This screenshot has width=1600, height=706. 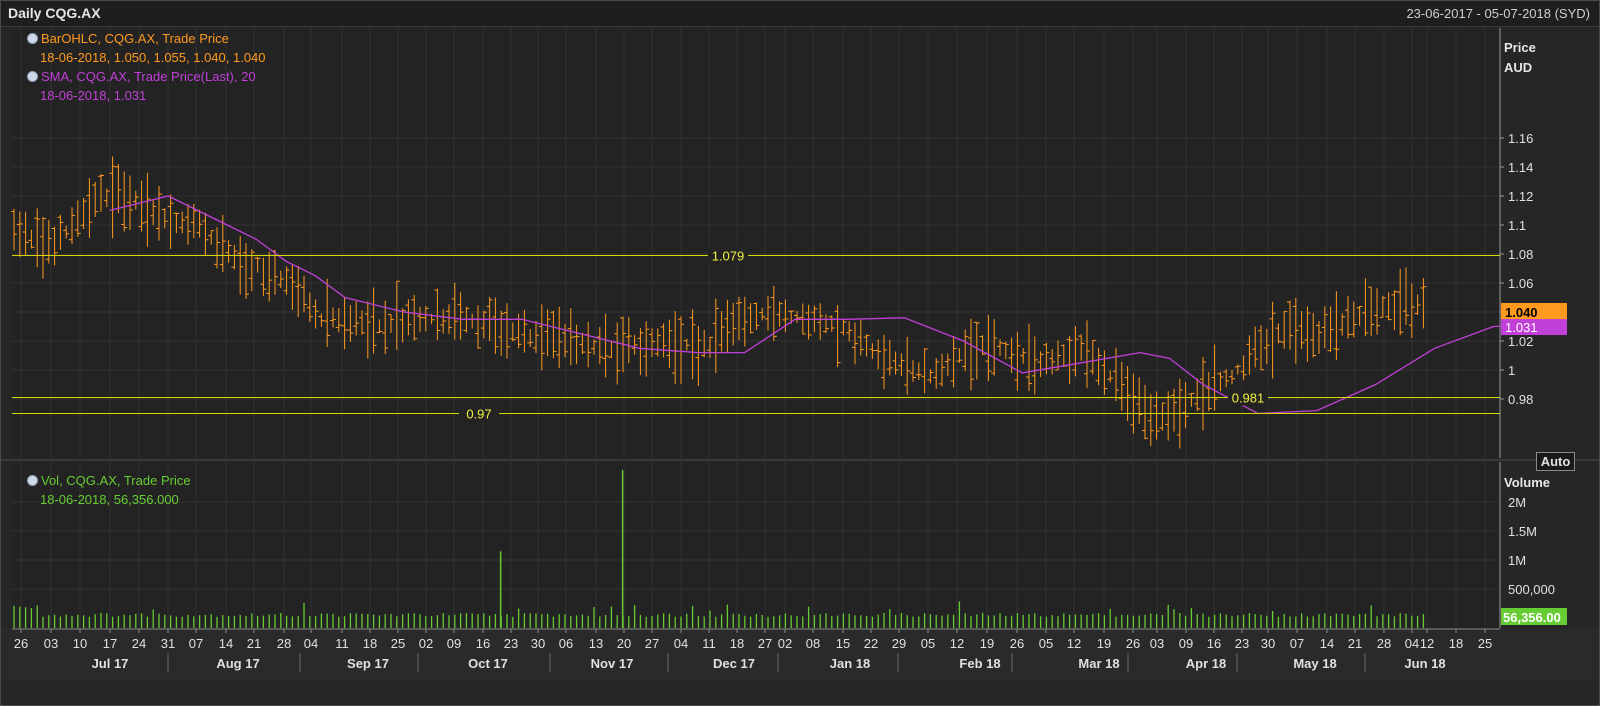 I want to click on horizontal-level-label: 0.981, so click(x=1248, y=398).